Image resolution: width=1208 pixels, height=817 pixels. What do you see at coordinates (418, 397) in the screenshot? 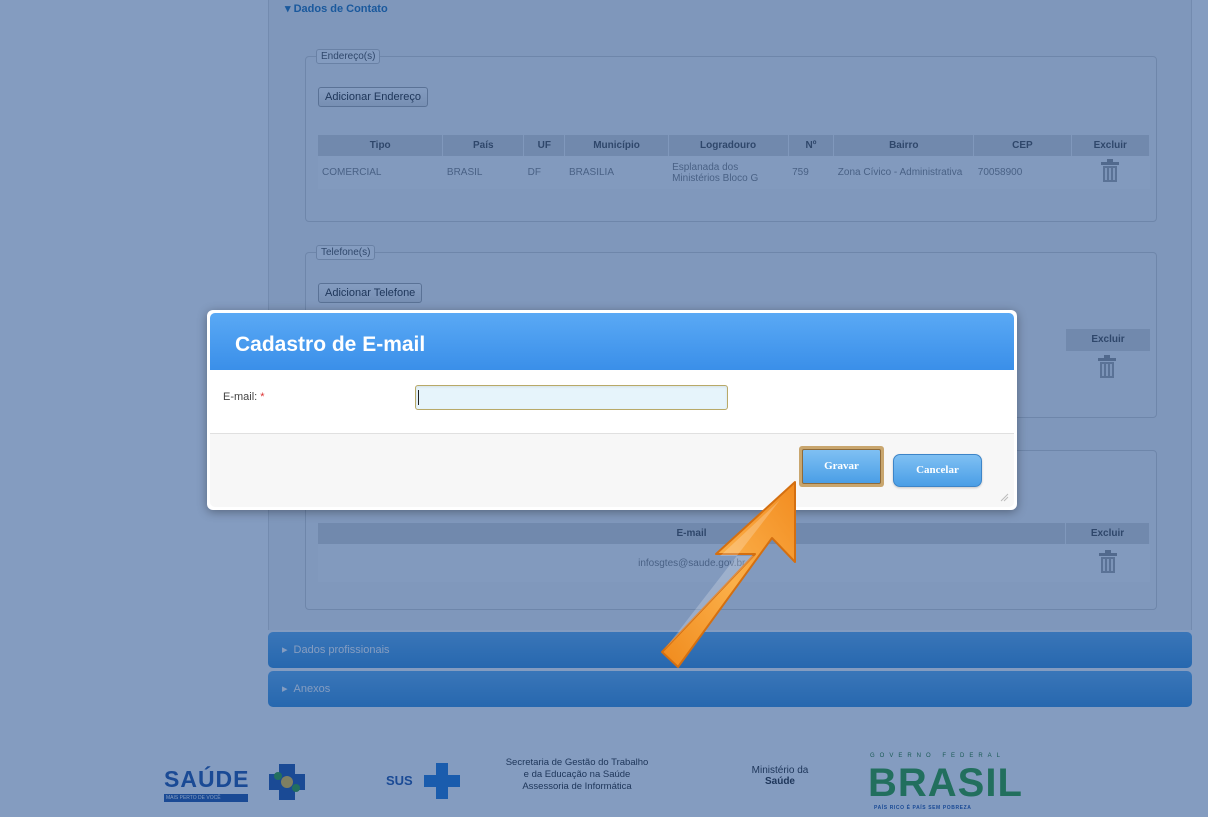
I see `text-caret` at bounding box center [418, 397].